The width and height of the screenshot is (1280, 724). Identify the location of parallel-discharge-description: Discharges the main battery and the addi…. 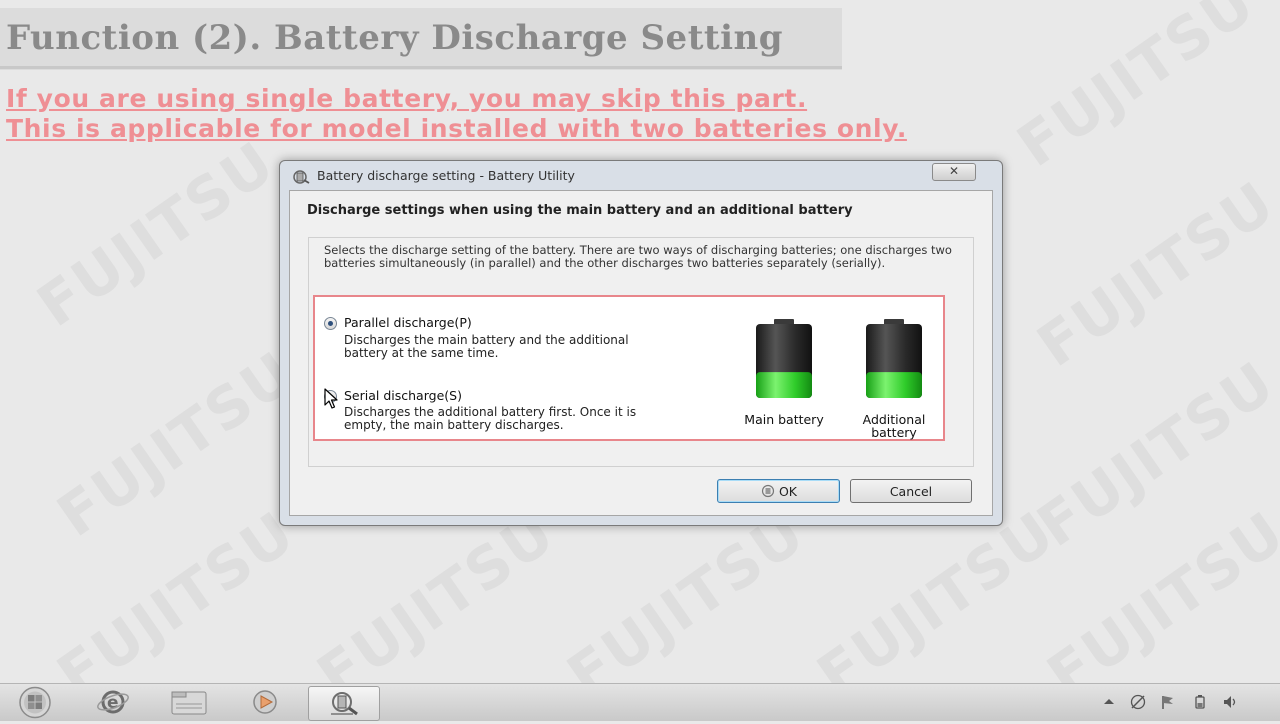
(514, 347).